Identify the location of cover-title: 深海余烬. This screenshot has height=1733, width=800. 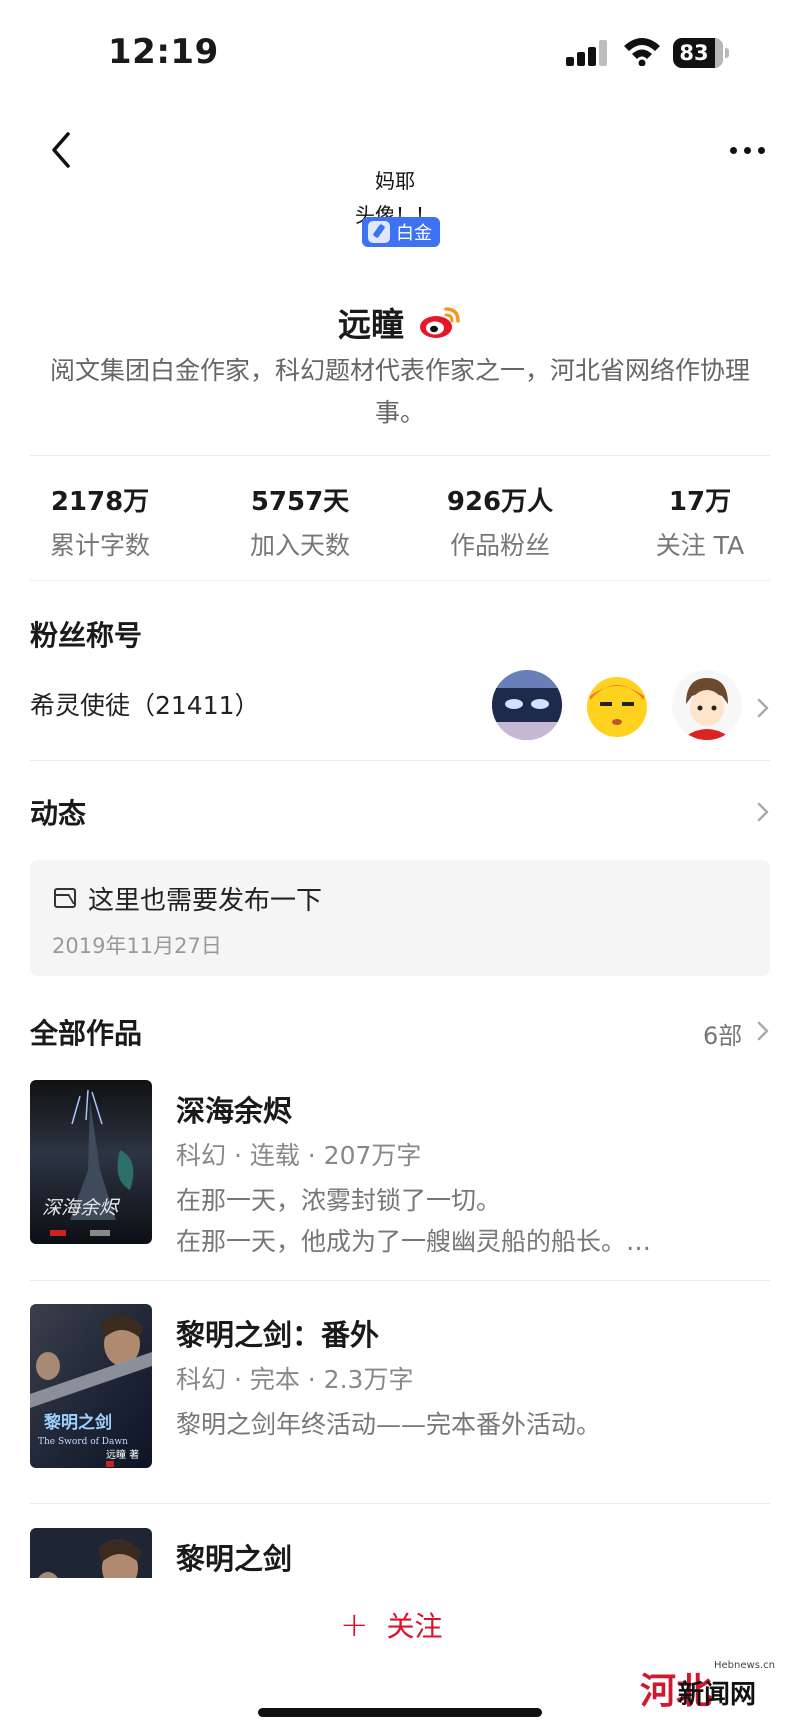
(81, 1208).